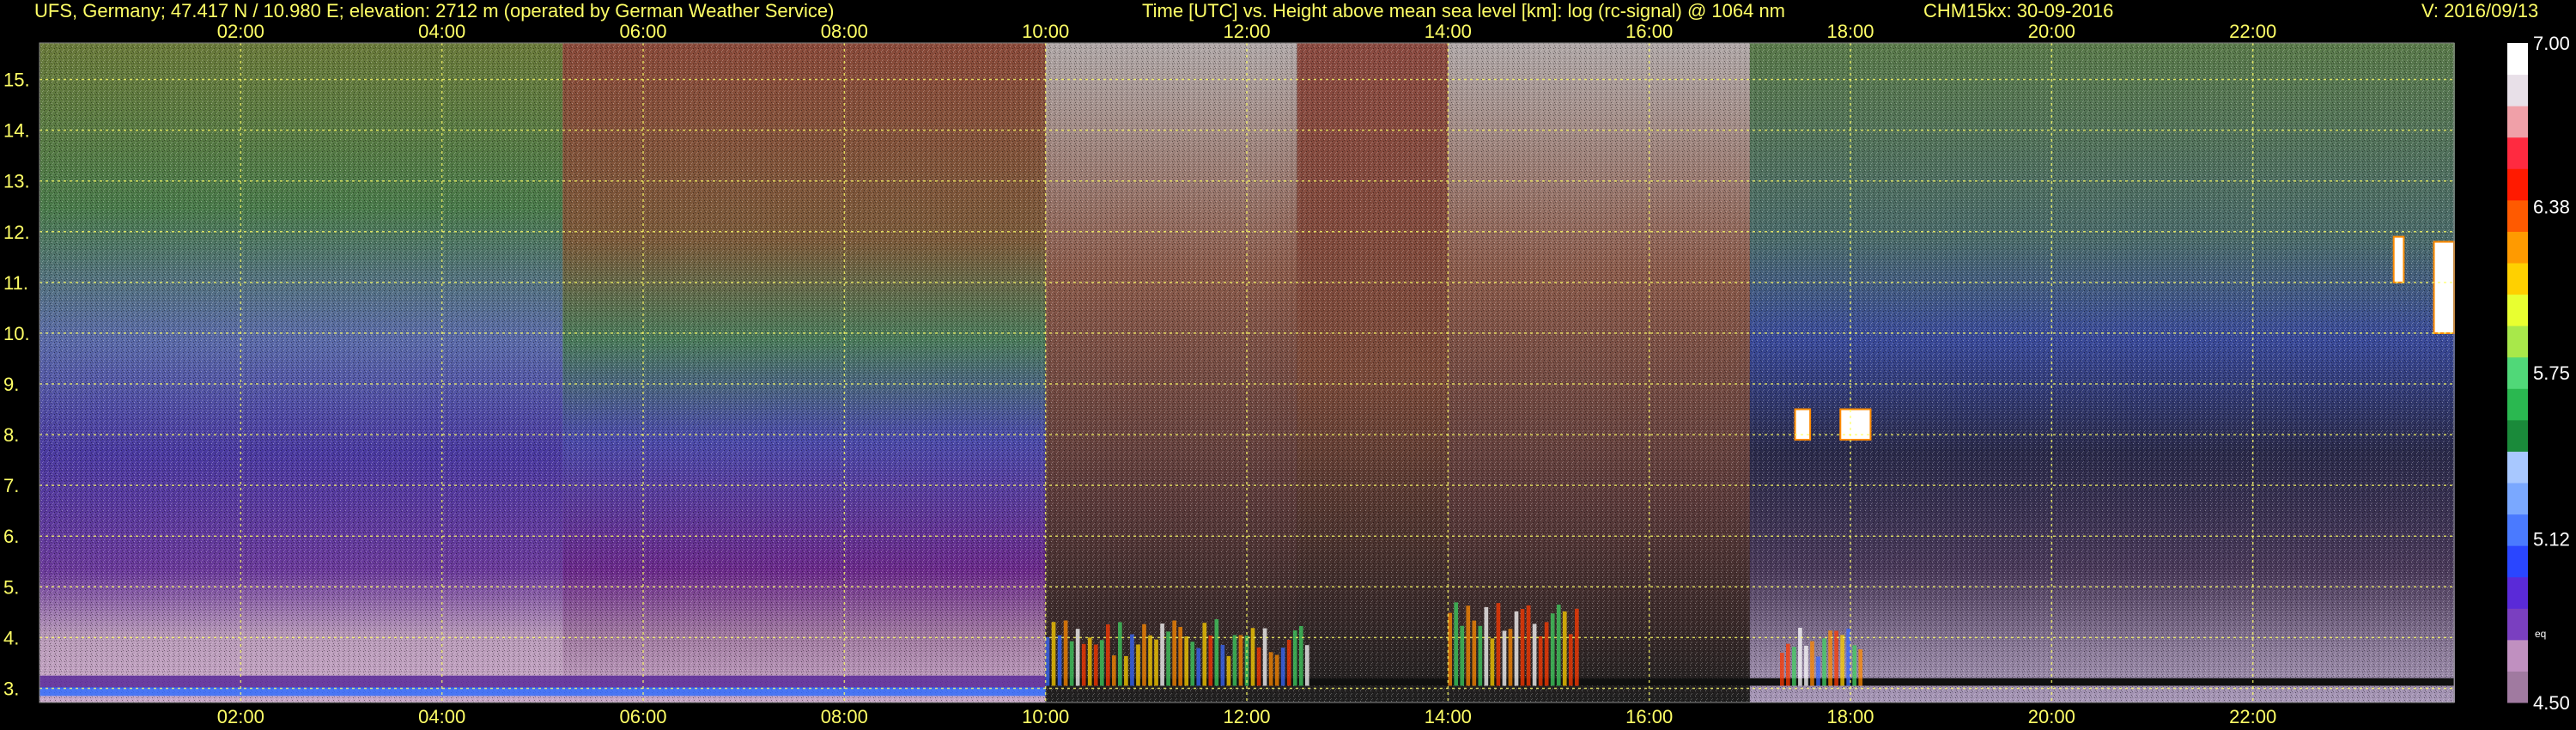  I want to click on x-tick-label-top: 08:00, so click(845, 31).